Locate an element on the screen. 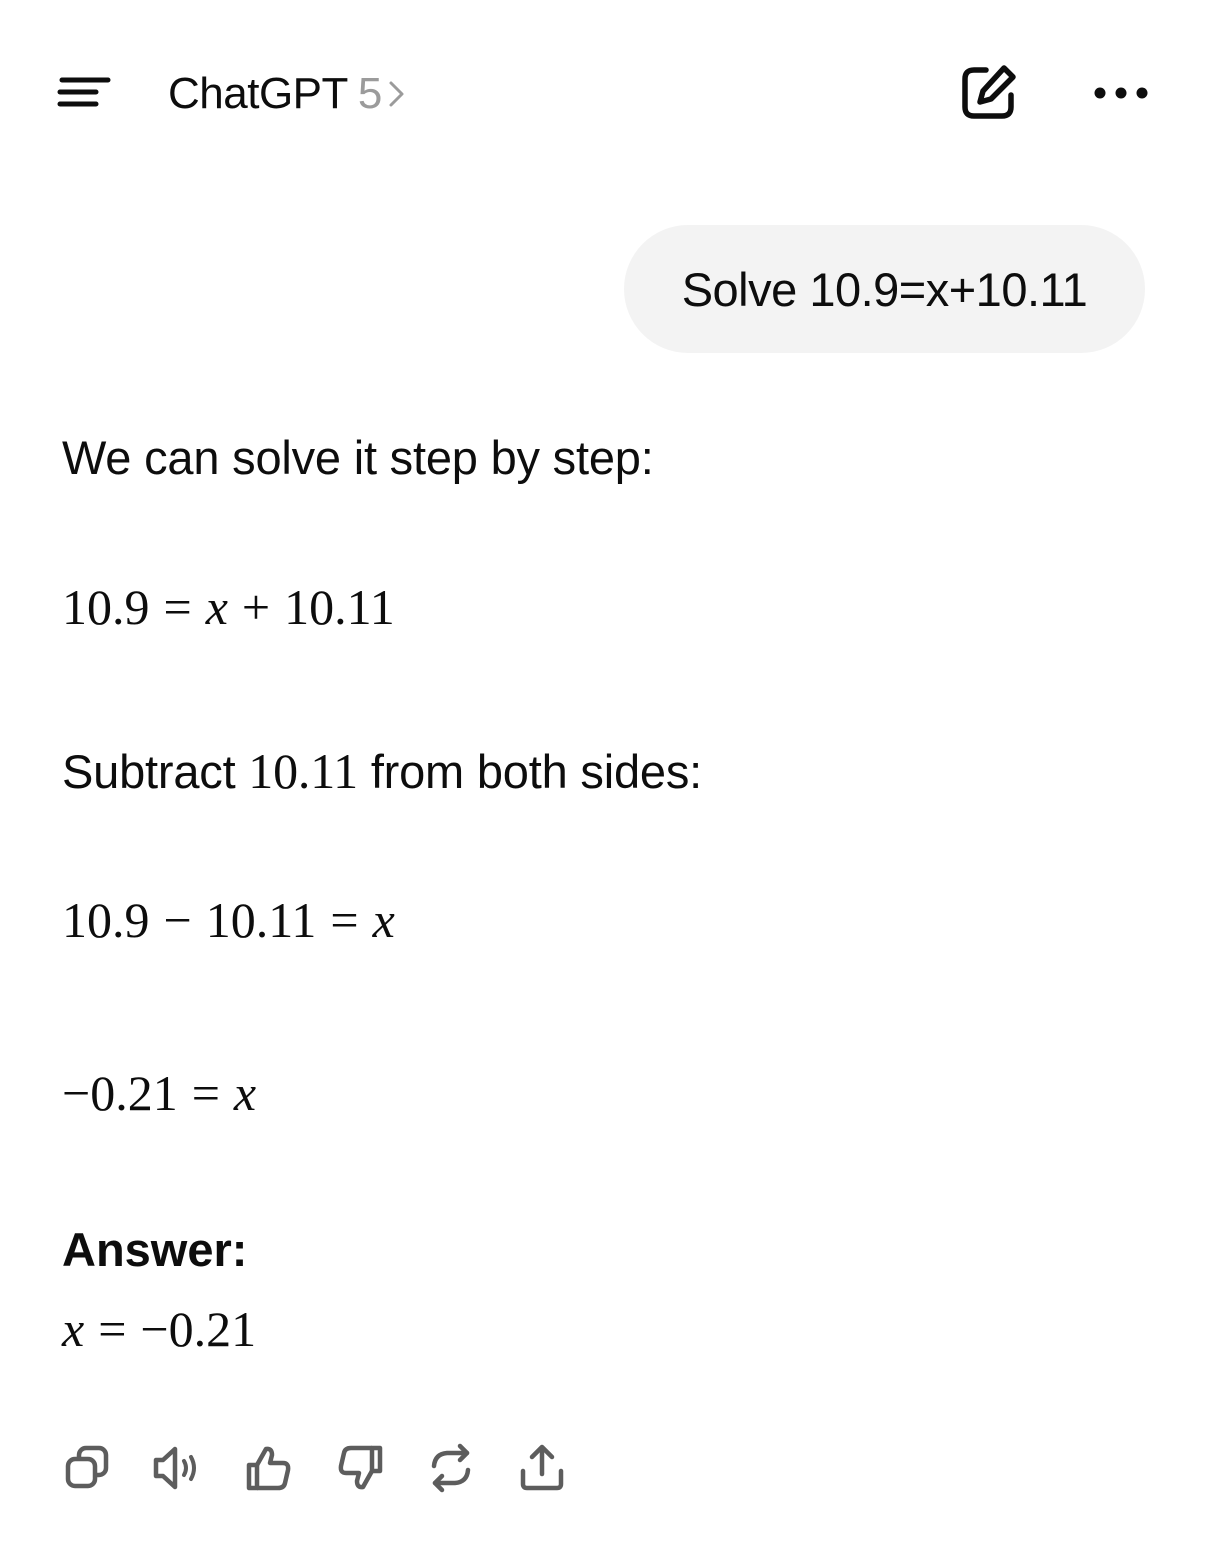 This screenshot has height=1564, width=1206. eq1-var: x is located at coordinates (216, 607).